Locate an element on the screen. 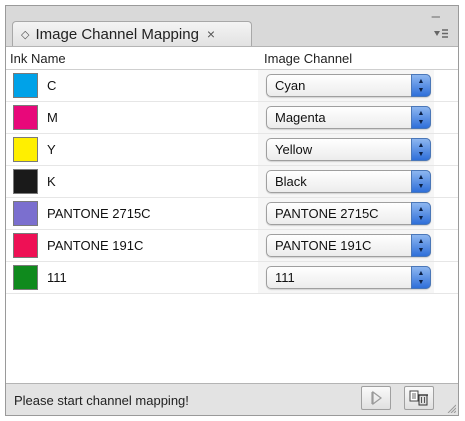 The image size is (465, 421). channel-cell: Magenta ▲ ▼ is located at coordinates (346, 117).